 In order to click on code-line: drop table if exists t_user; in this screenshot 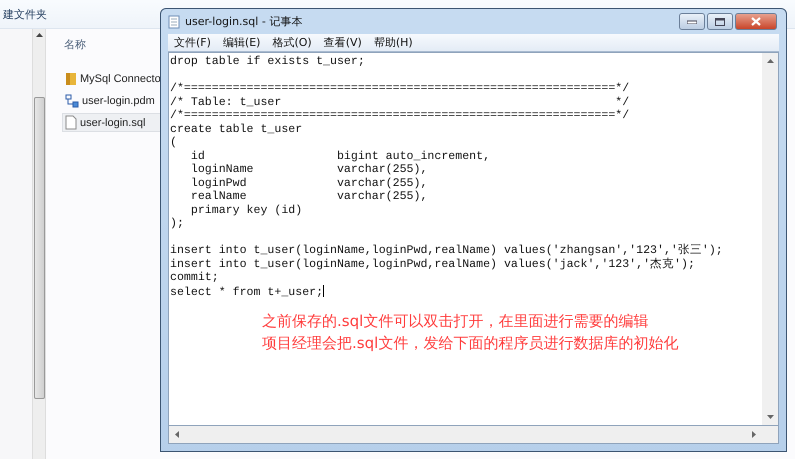, I will do `click(267, 61)`.